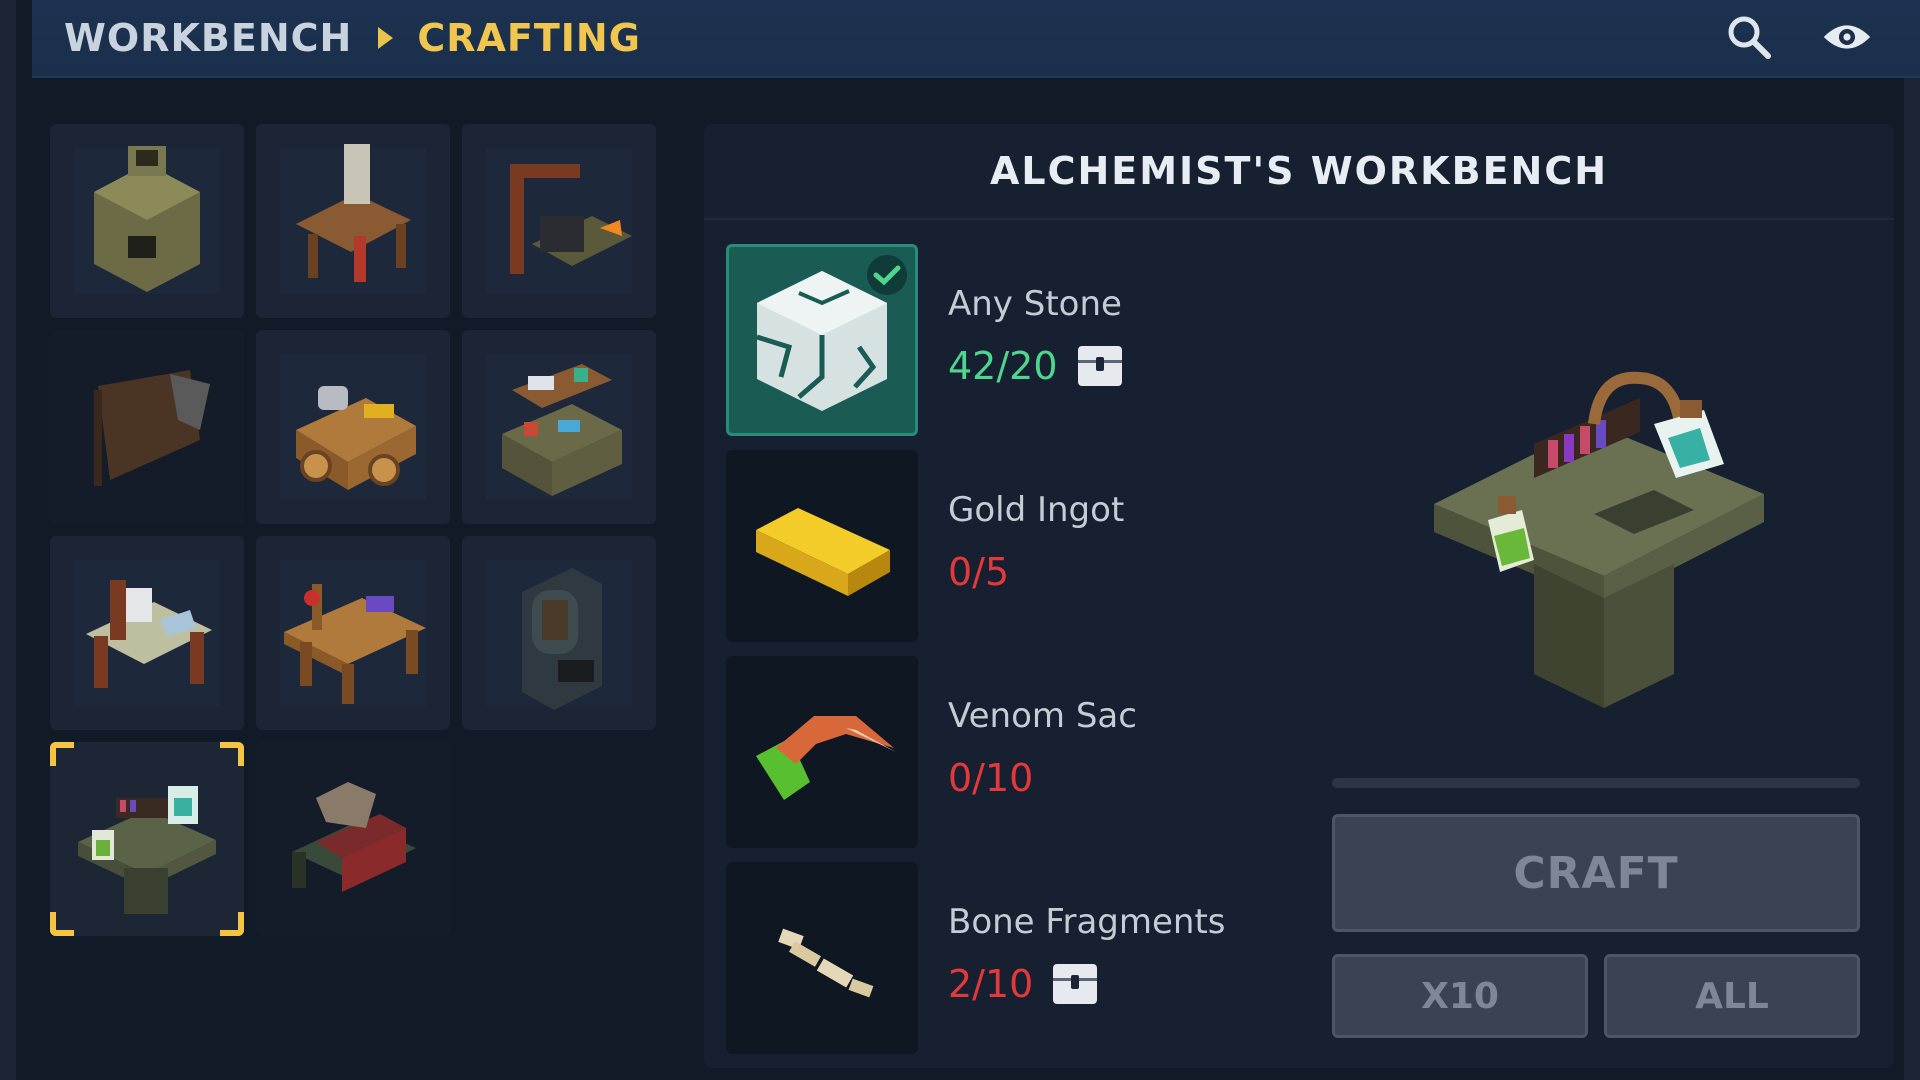 The height and width of the screenshot is (1080, 1920). I want to click on workbench-tile-carpentry-bench, so click(353, 633).